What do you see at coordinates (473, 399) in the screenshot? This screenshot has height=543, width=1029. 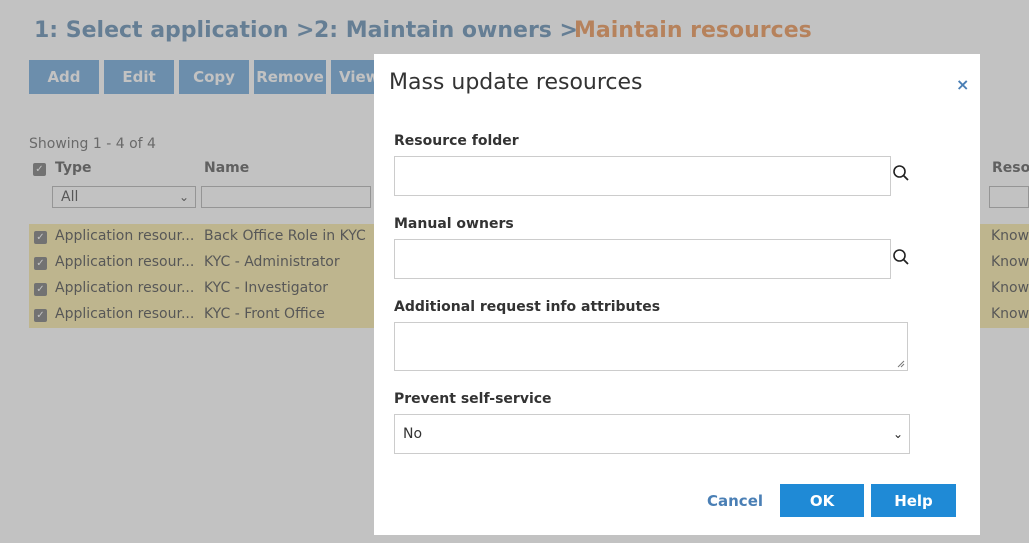 I see `prevent-self-service-label: Prevent self-service` at bounding box center [473, 399].